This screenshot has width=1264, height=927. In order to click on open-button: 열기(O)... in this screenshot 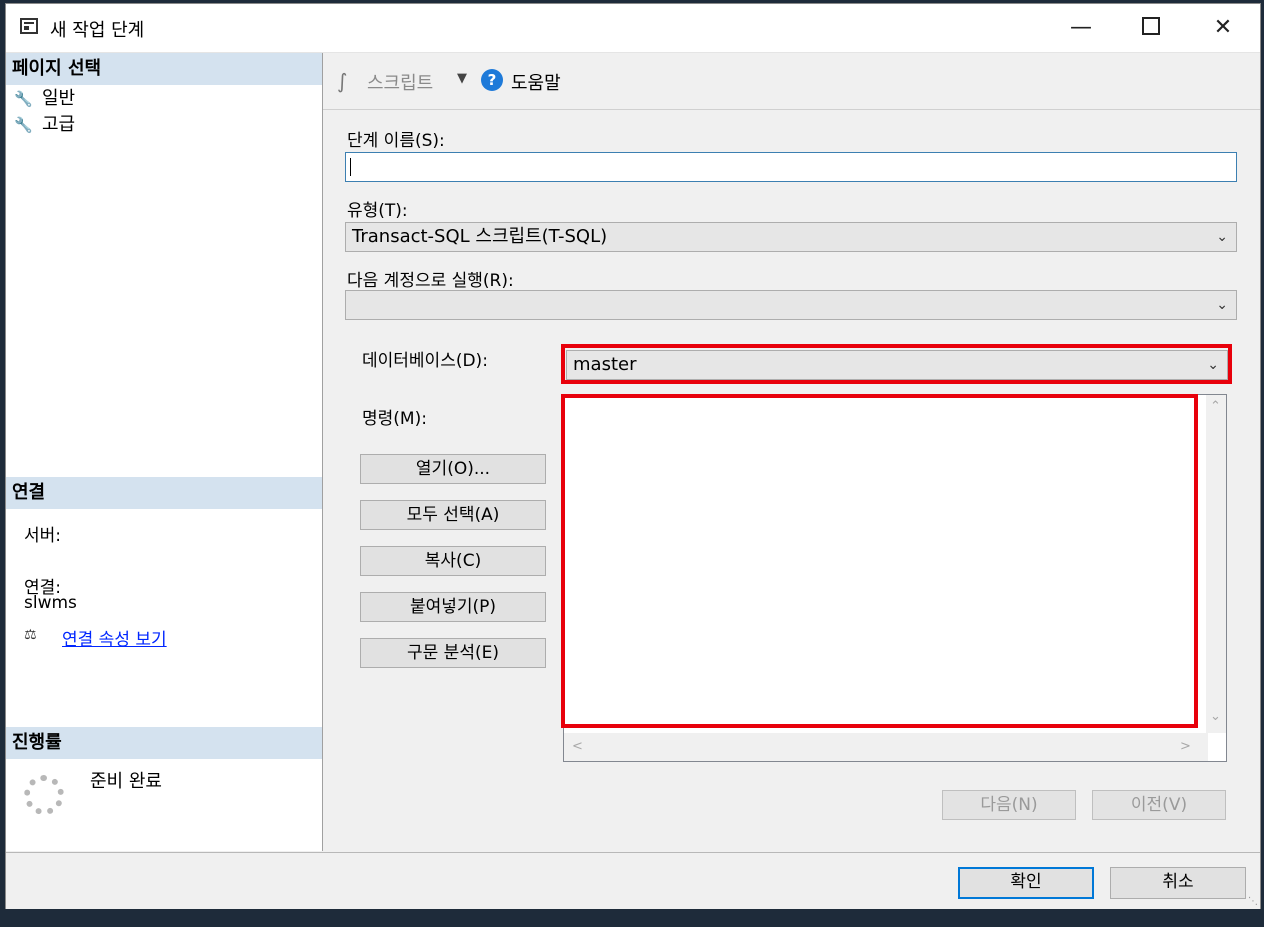, I will do `click(453, 469)`.